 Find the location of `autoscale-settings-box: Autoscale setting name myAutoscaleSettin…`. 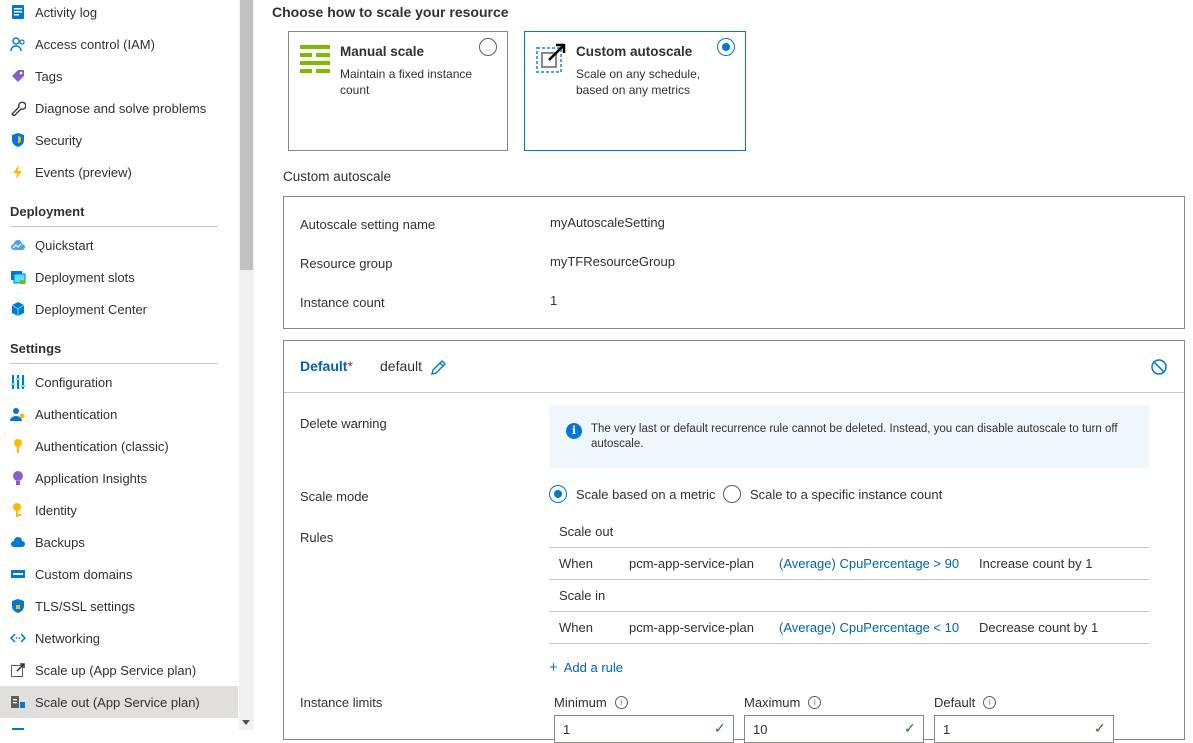

autoscale-settings-box: Autoscale setting name myAutoscaleSettin… is located at coordinates (734, 262).